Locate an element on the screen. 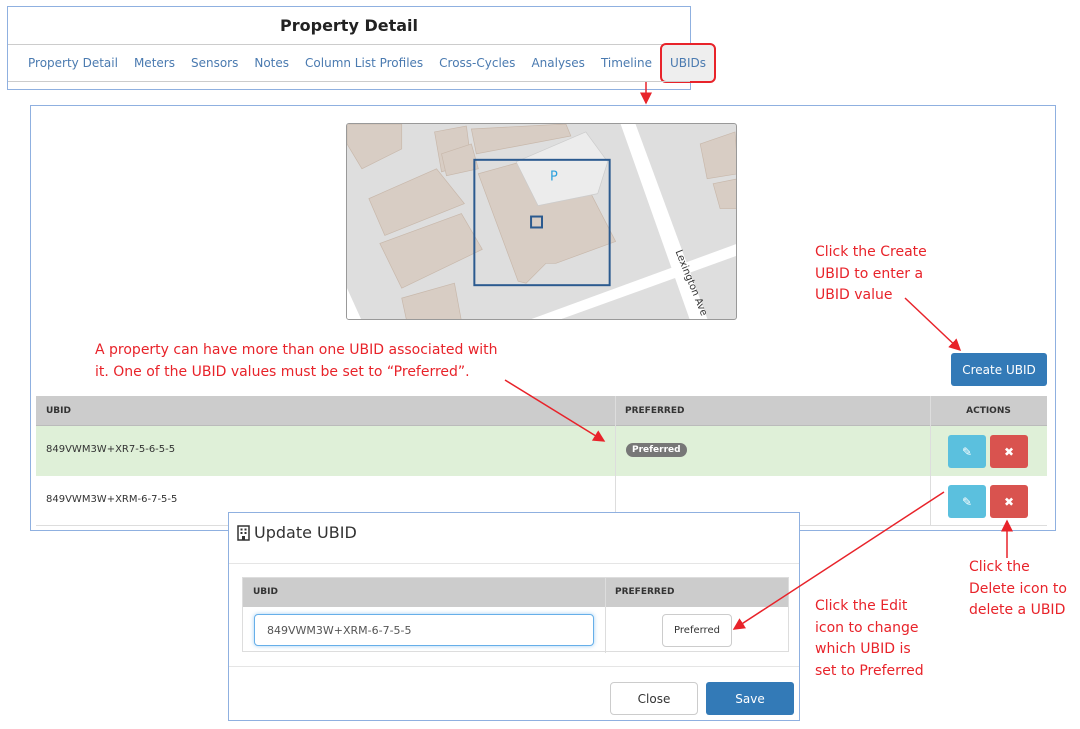 The height and width of the screenshot is (729, 1080). tab-sensors: Sensors is located at coordinates (214, 69).